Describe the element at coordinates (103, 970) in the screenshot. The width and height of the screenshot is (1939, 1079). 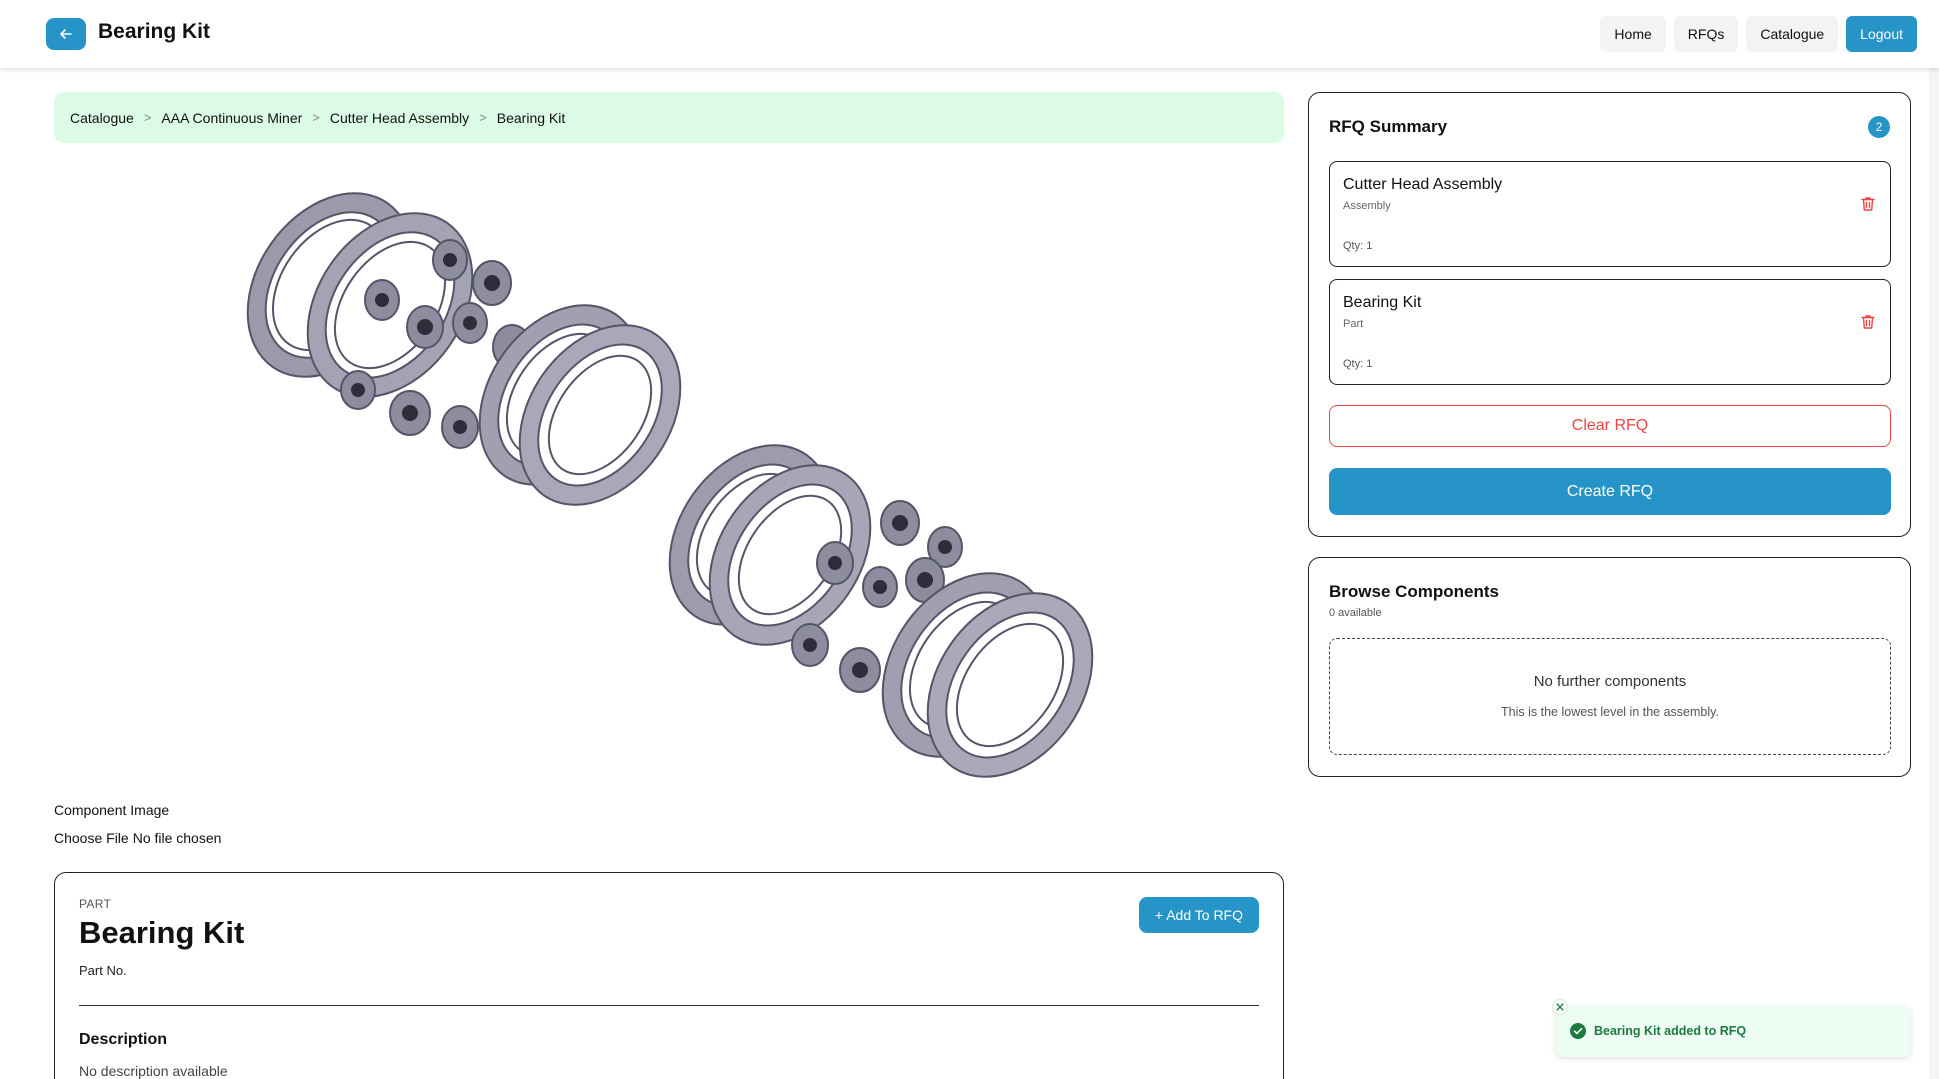
I see `part-number-label: Part No.` at that location.